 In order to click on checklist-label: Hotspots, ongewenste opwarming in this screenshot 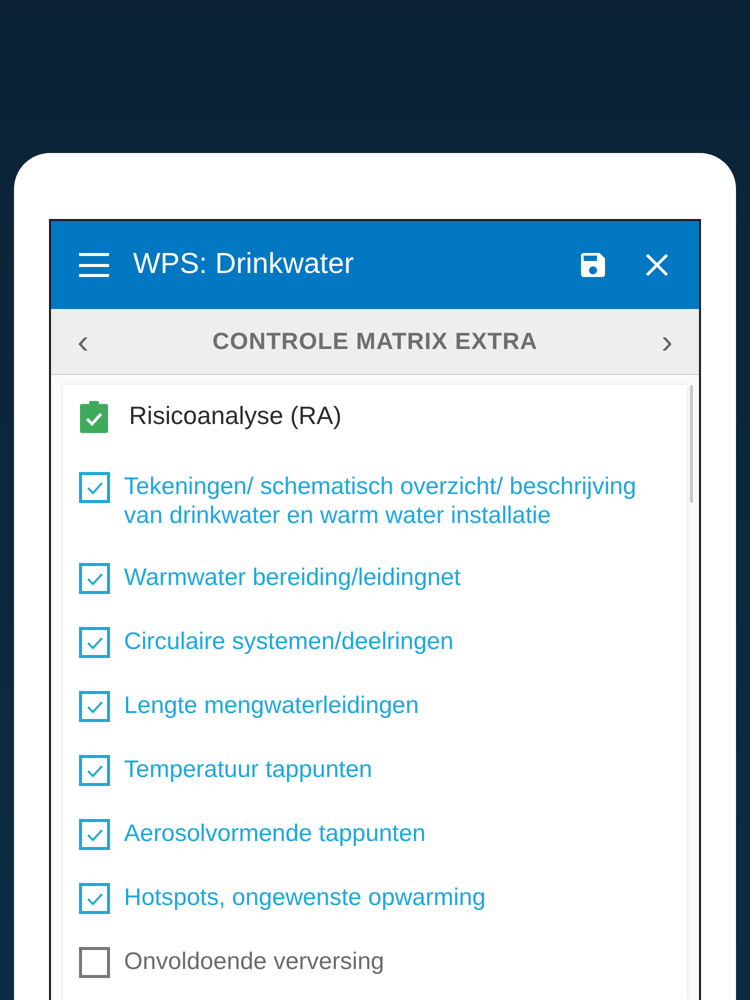, I will do `click(305, 897)`.